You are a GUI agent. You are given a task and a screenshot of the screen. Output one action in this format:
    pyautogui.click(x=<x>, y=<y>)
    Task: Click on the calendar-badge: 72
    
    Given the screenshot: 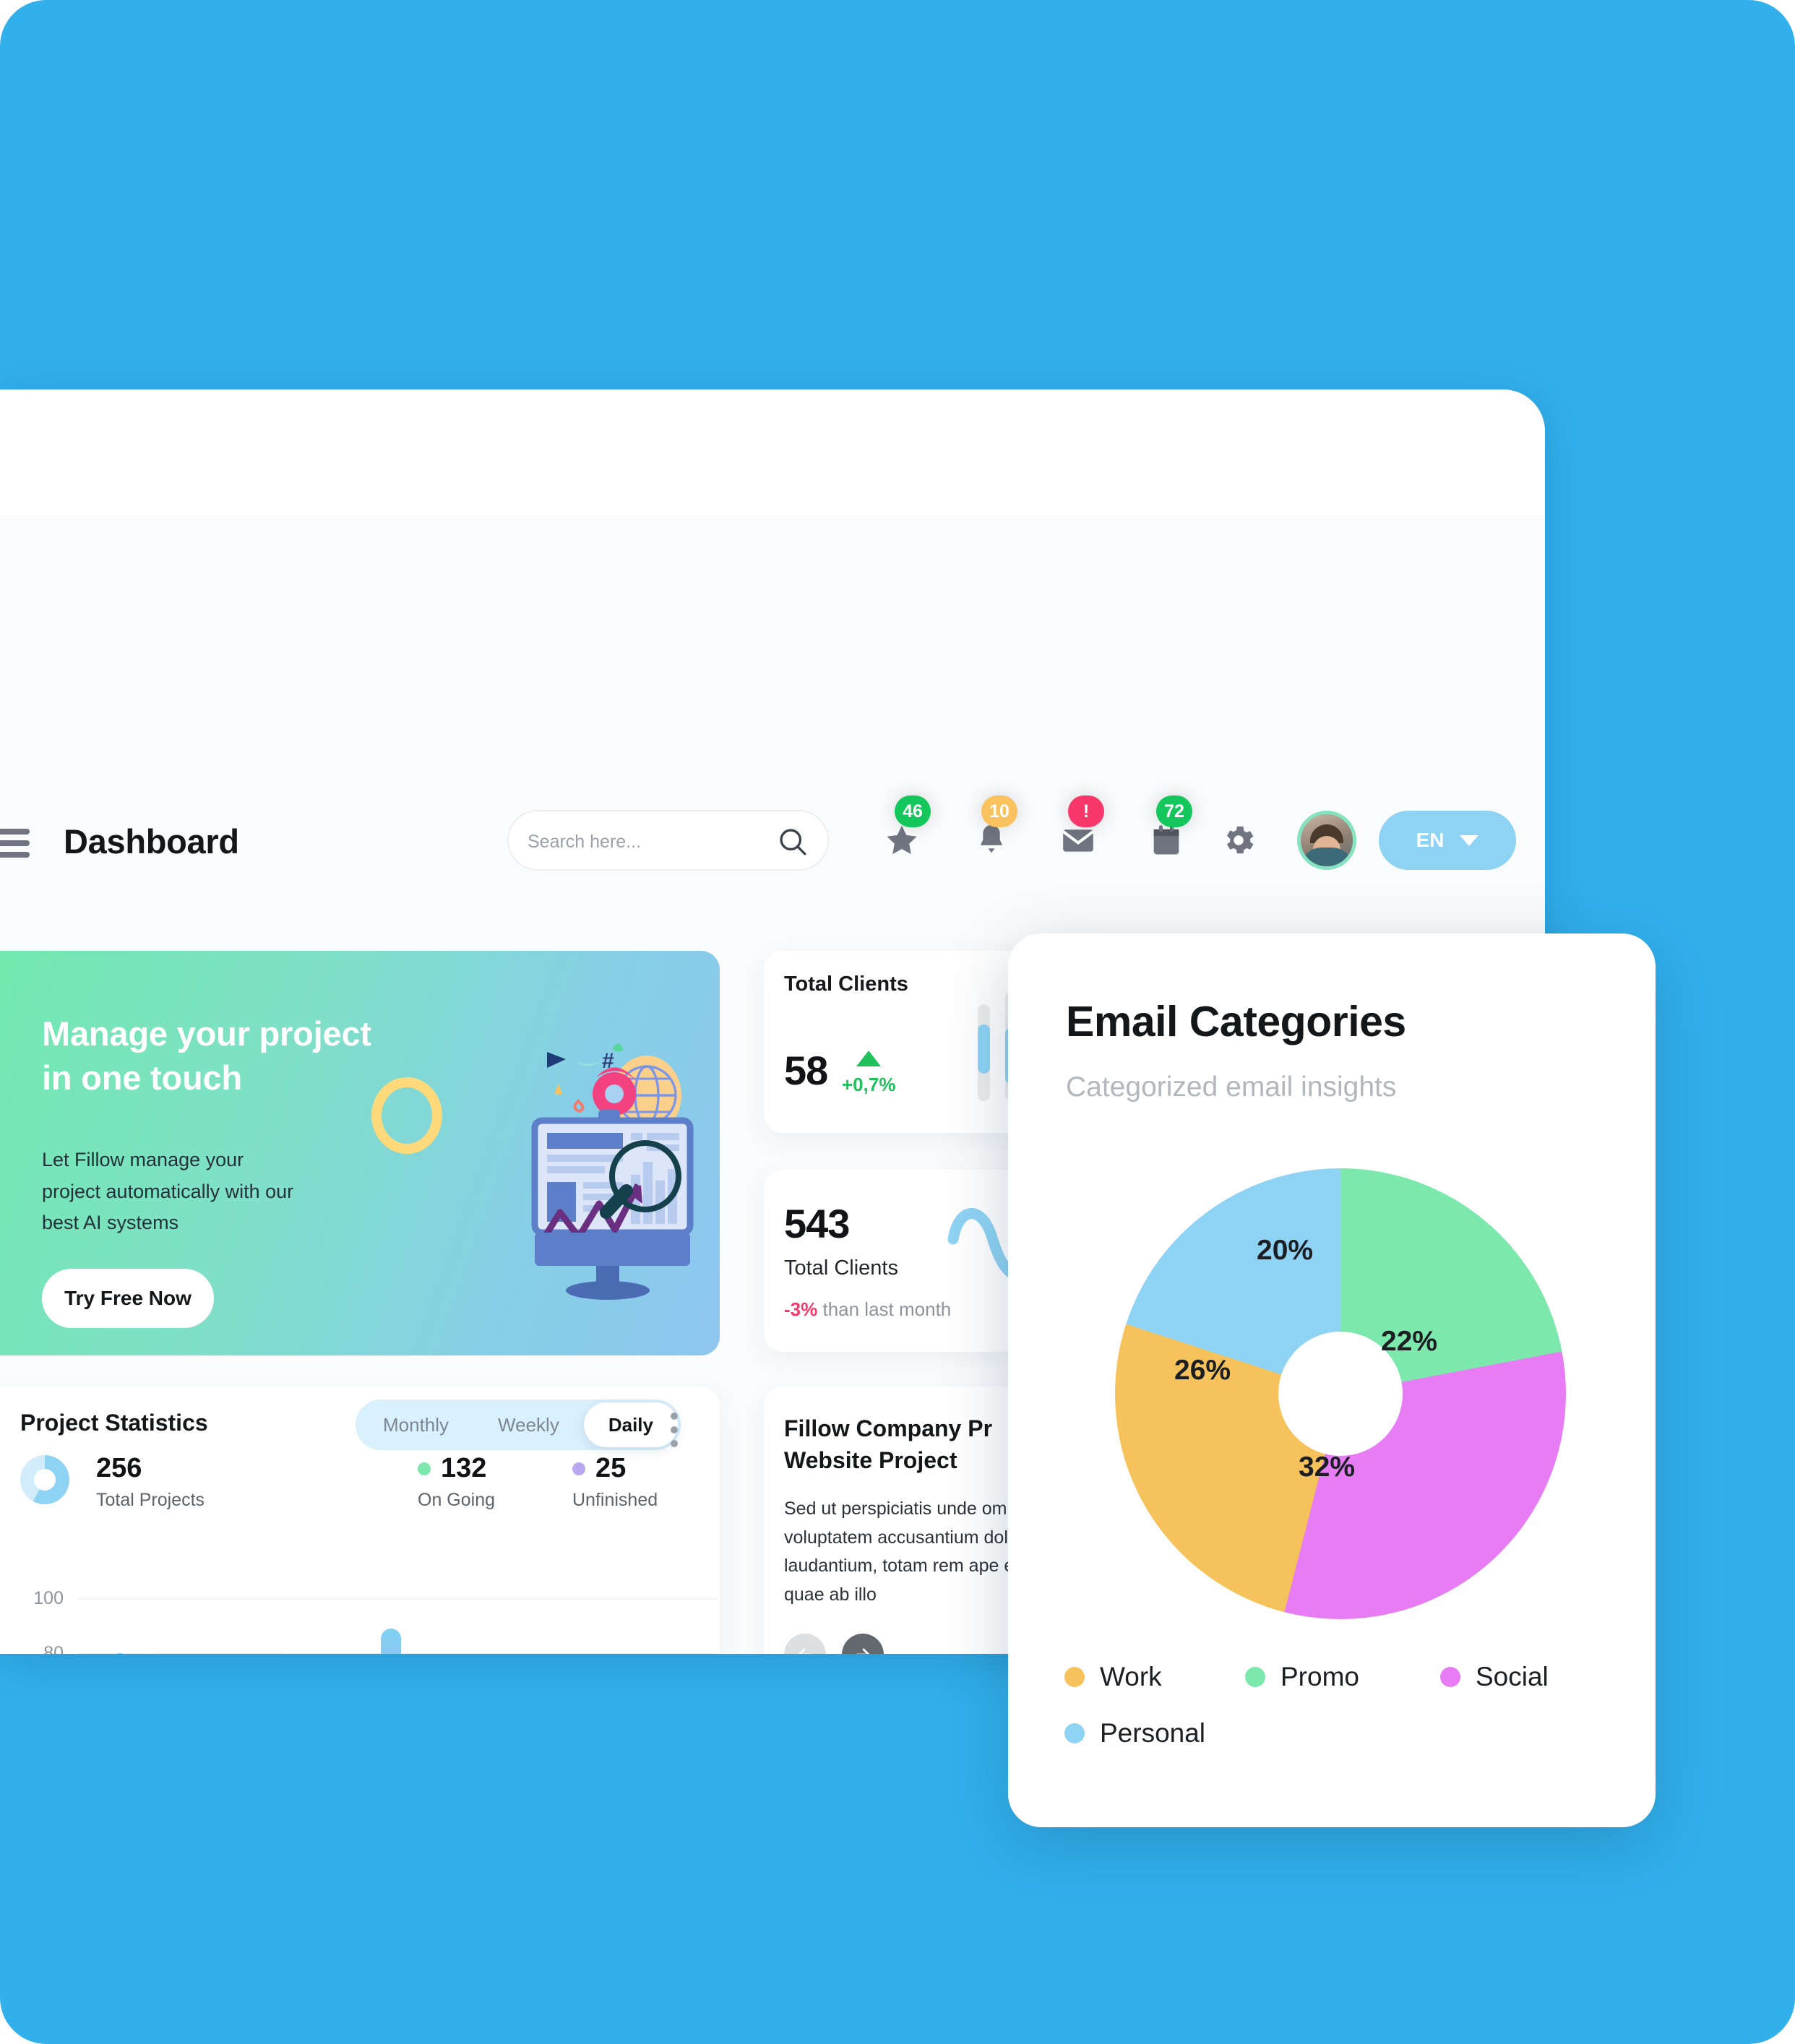 What is the action you would take?
    pyautogui.click(x=1174, y=811)
    